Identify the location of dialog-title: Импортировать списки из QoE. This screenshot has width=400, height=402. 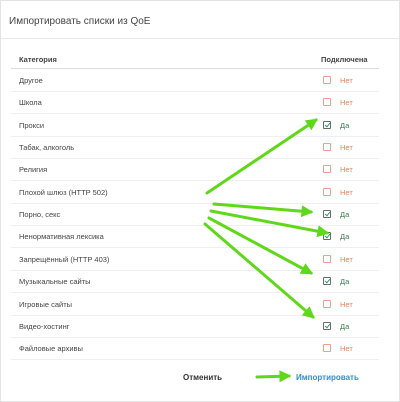
(80, 21).